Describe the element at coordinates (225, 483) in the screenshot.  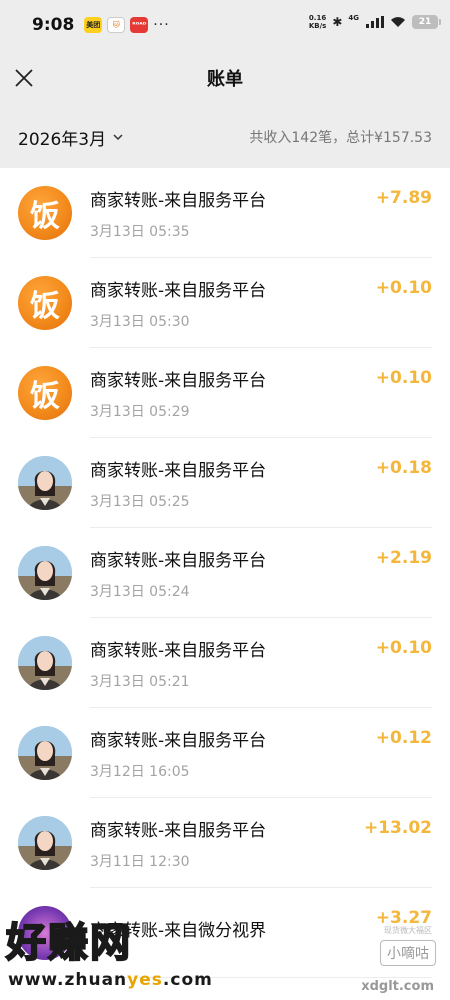
I see `transaction-item: 商家转账-来自服务平台 3月13日 05:25 +0.18` at that location.